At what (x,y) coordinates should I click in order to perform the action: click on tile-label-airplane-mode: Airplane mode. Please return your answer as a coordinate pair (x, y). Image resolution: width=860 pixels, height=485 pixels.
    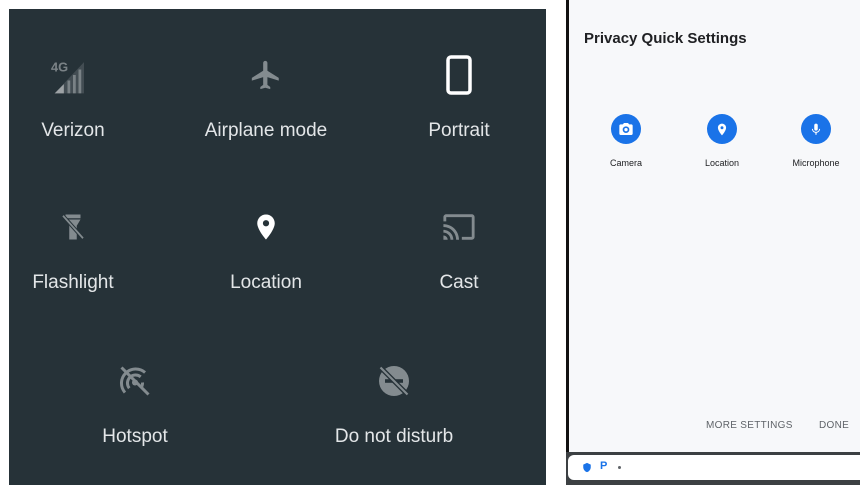
    Looking at the image, I should click on (266, 130).